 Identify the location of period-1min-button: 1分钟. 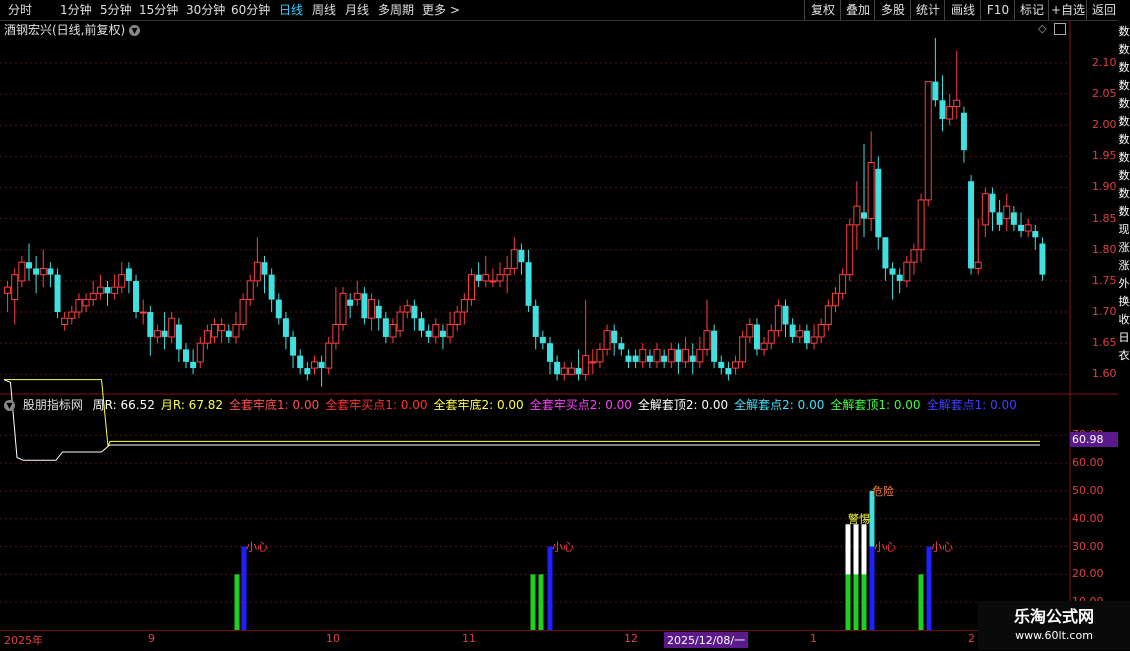
(76, 10).